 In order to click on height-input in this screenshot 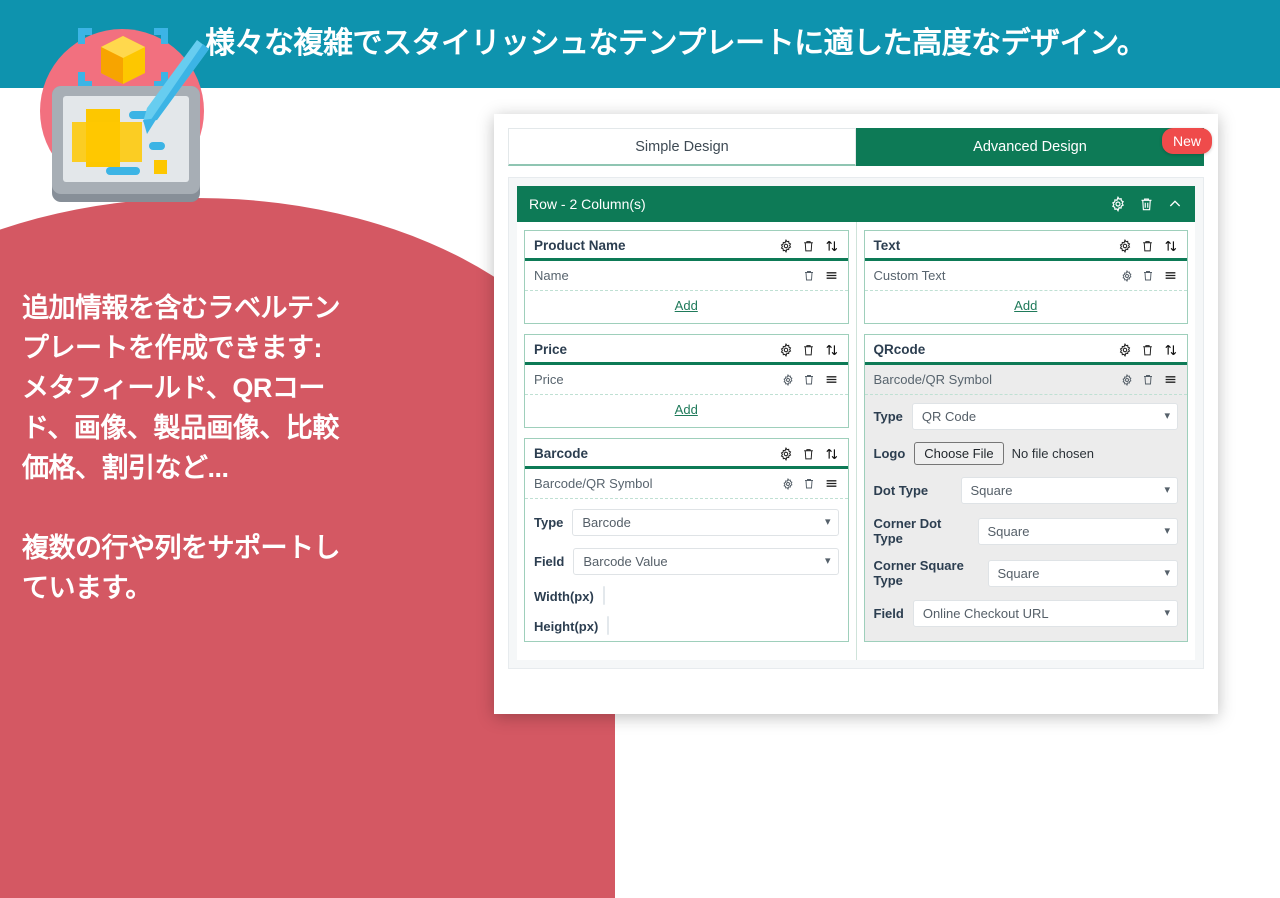, I will do `click(608, 625)`.